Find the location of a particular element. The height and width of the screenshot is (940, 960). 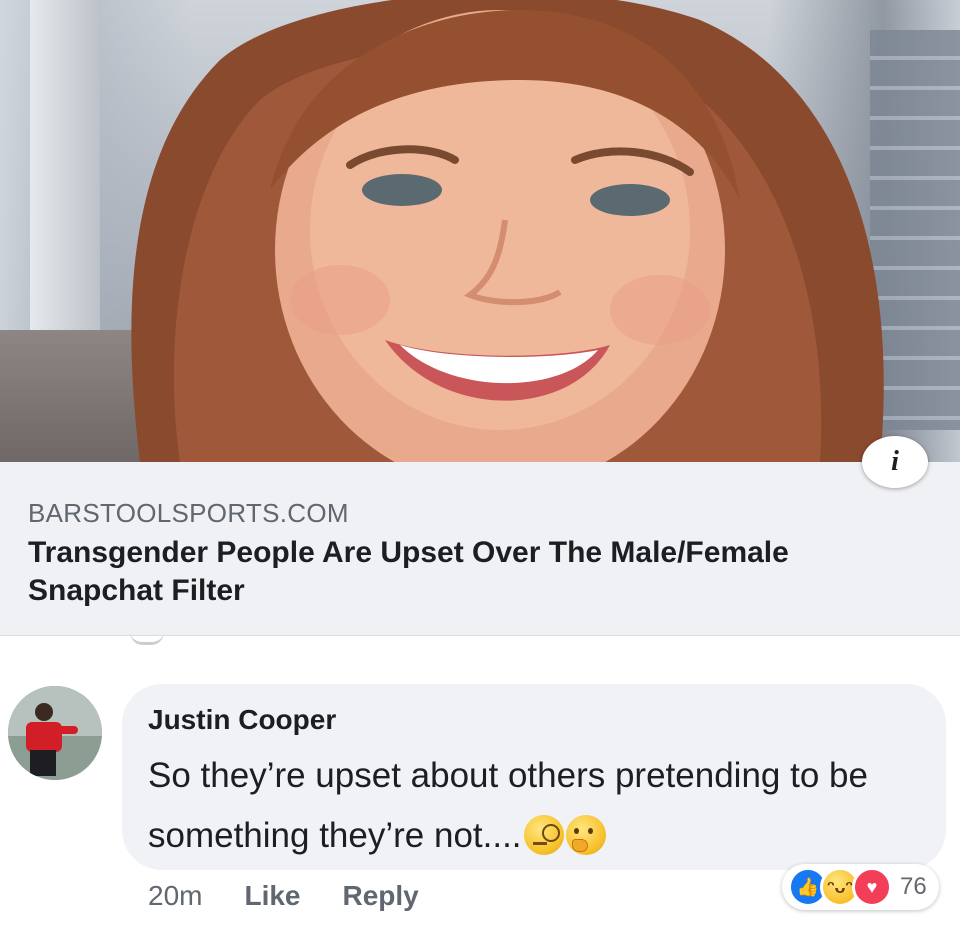

info-icon: i is located at coordinates (895, 462).